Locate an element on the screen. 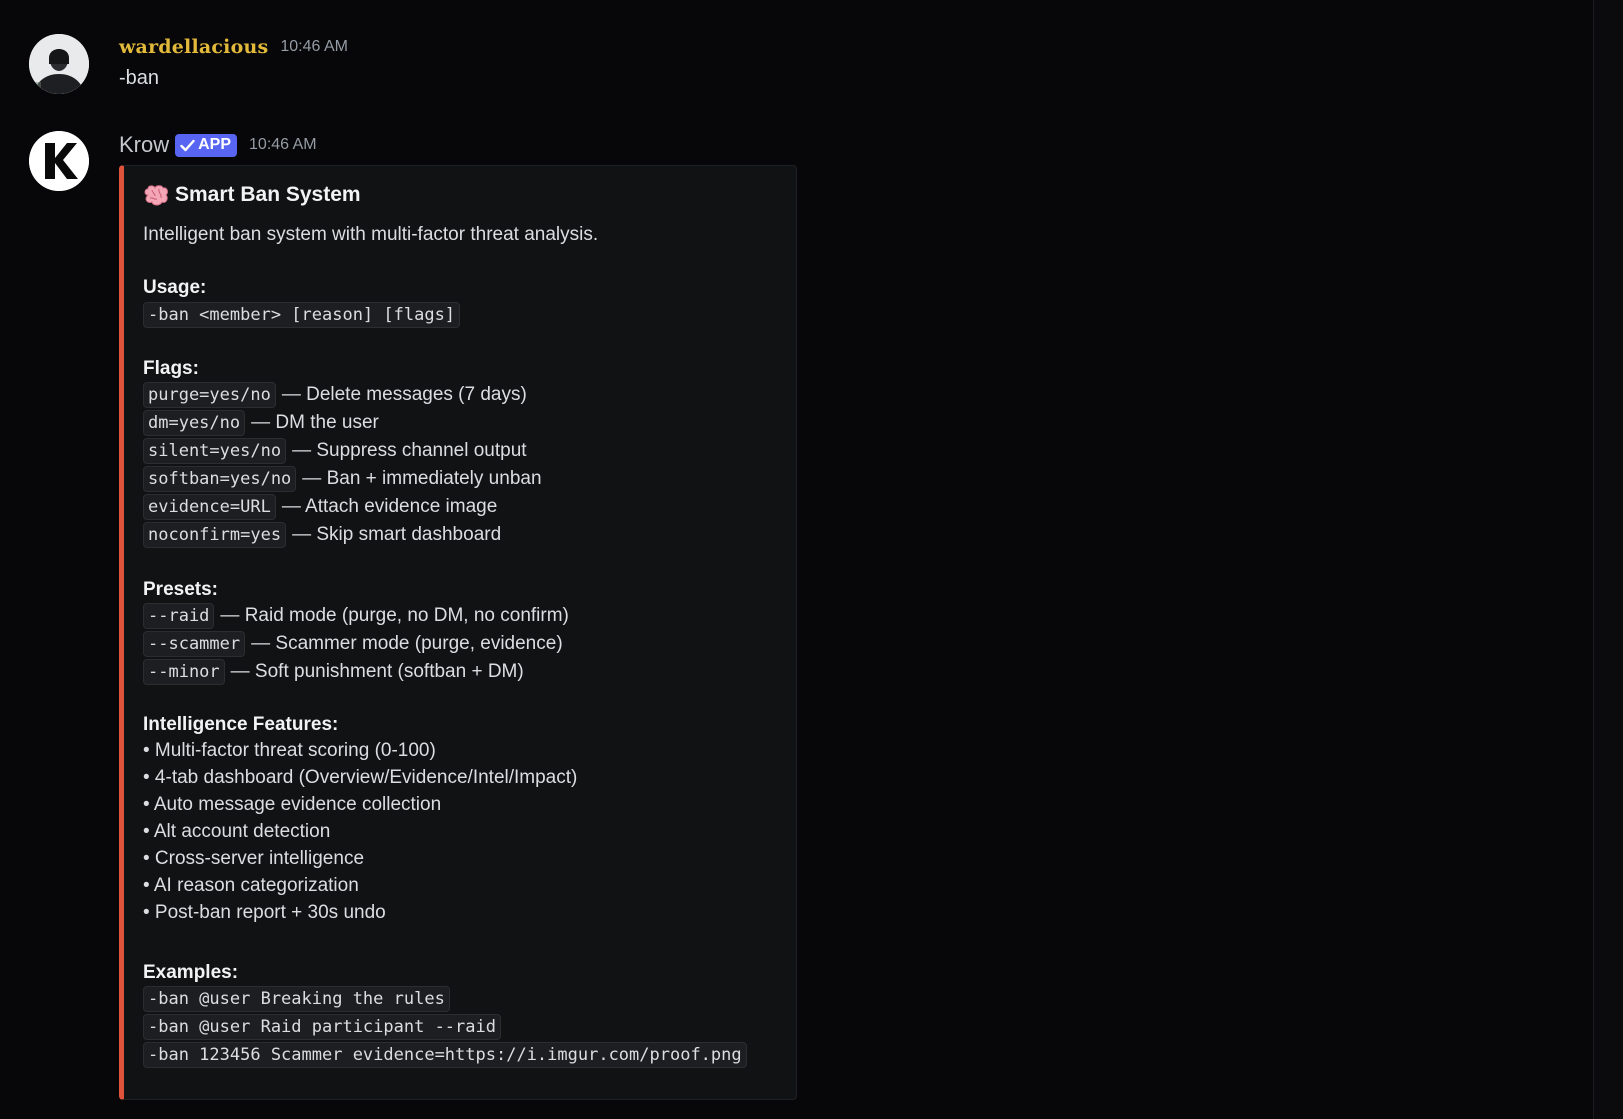 The height and width of the screenshot is (1119, 1623). presets-heading: Presets: is located at coordinates (180, 589).